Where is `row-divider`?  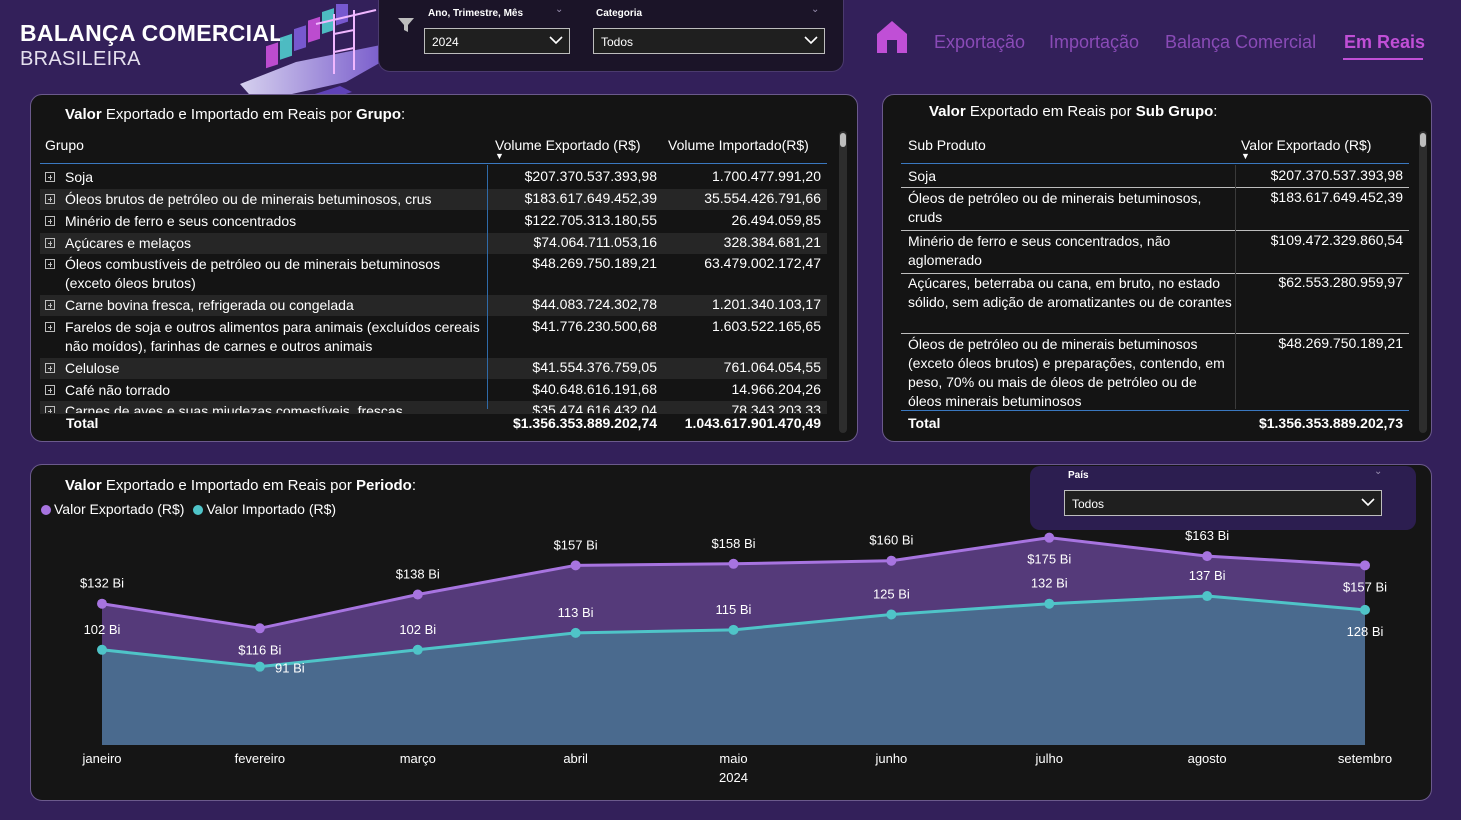
row-divider is located at coordinates (1155, 333).